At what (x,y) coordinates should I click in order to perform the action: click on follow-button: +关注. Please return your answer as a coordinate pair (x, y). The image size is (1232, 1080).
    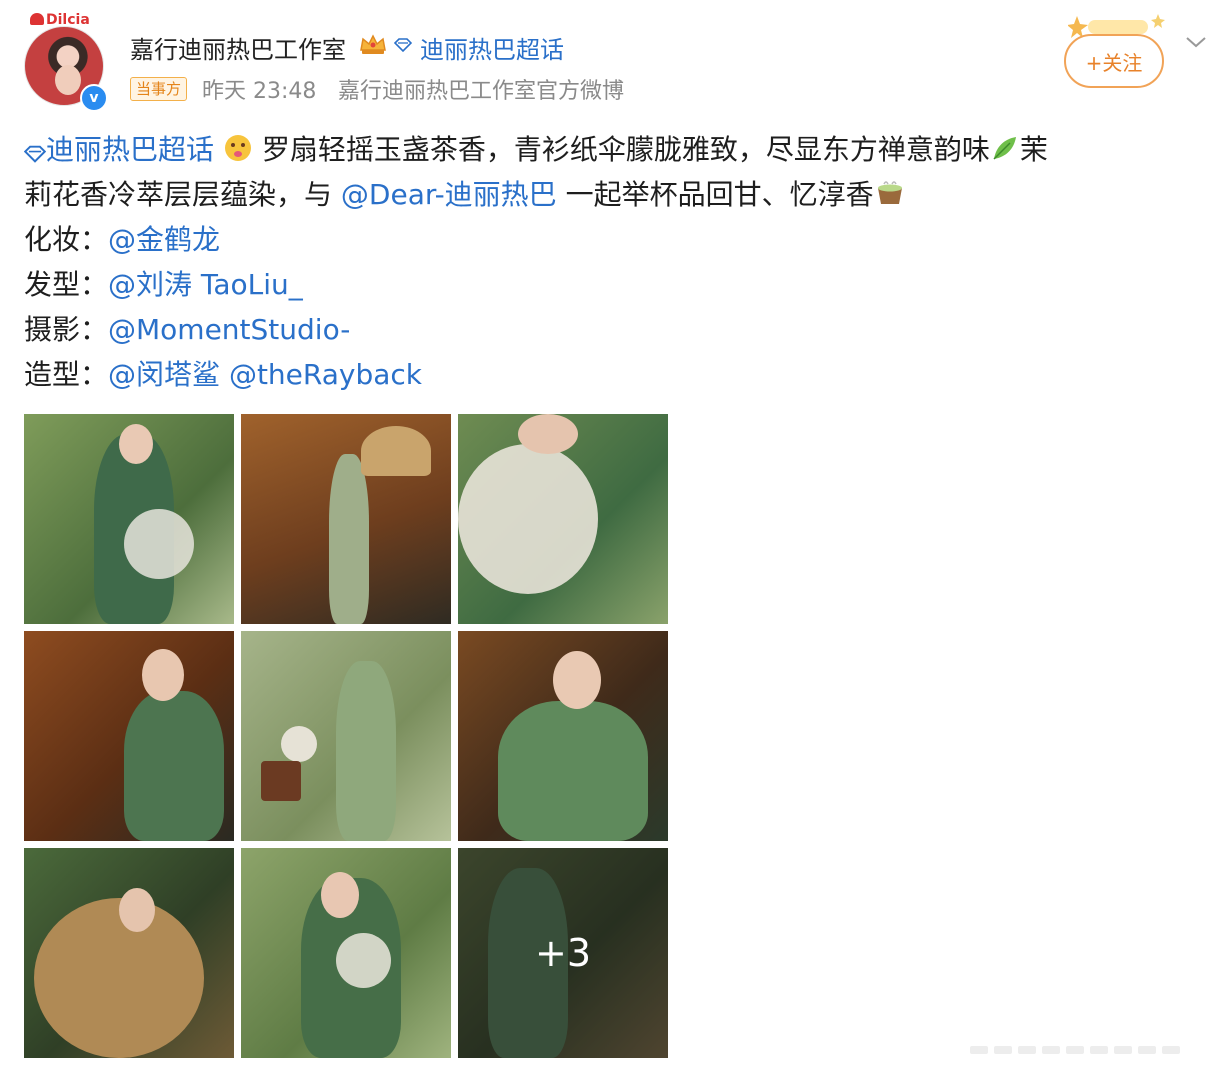
    Looking at the image, I should click on (1114, 61).